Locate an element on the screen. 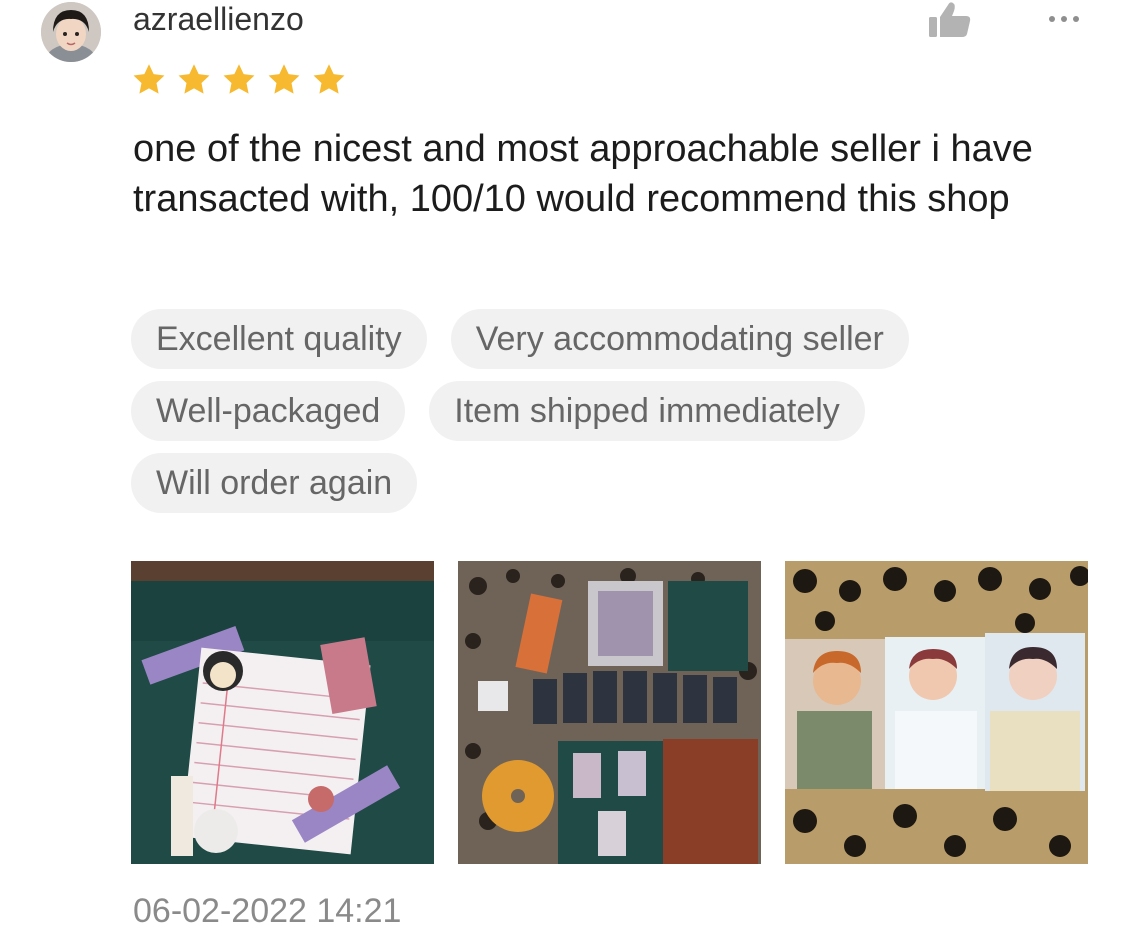 Image resolution: width=1124 pixels, height=949 pixels. more-dots-icon is located at coordinates (1064, 19).